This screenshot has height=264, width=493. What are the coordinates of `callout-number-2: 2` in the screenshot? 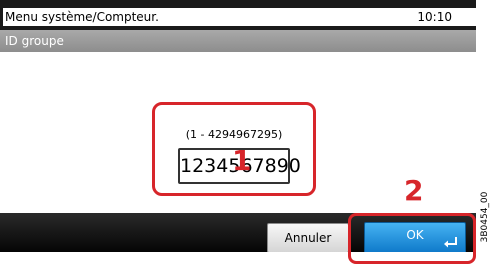 It's located at (414, 190).